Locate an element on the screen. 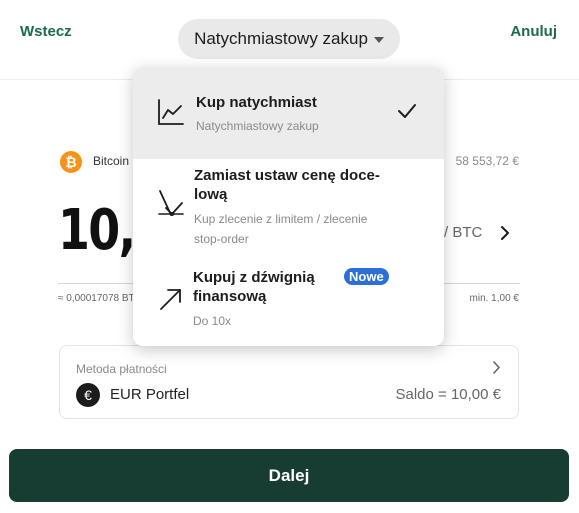  wallet-name: EUR Portfel is located at coordinates (150, 394).